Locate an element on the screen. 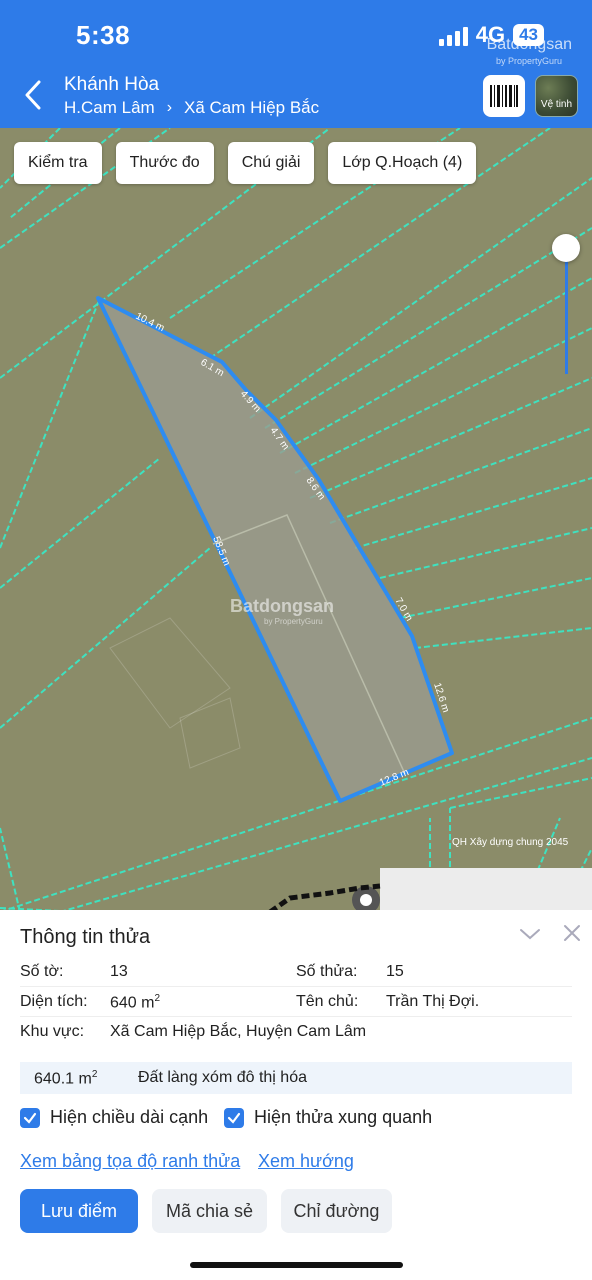 The width and height of the screenshot is (592, 1280). chevron-right-icon: › is located at coordinates (169, 107).